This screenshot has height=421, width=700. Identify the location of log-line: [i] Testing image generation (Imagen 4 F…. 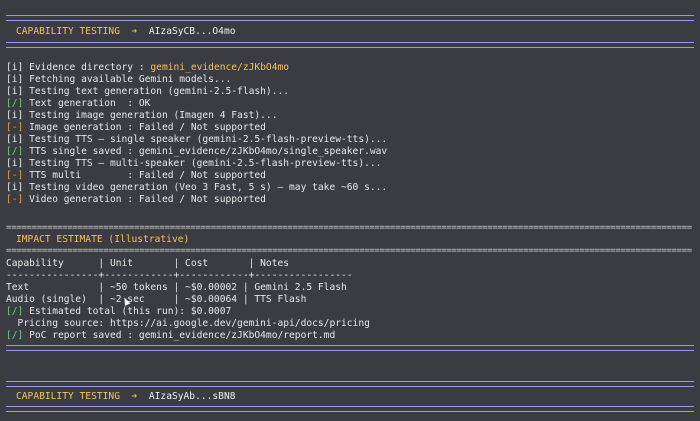
(142, 115).